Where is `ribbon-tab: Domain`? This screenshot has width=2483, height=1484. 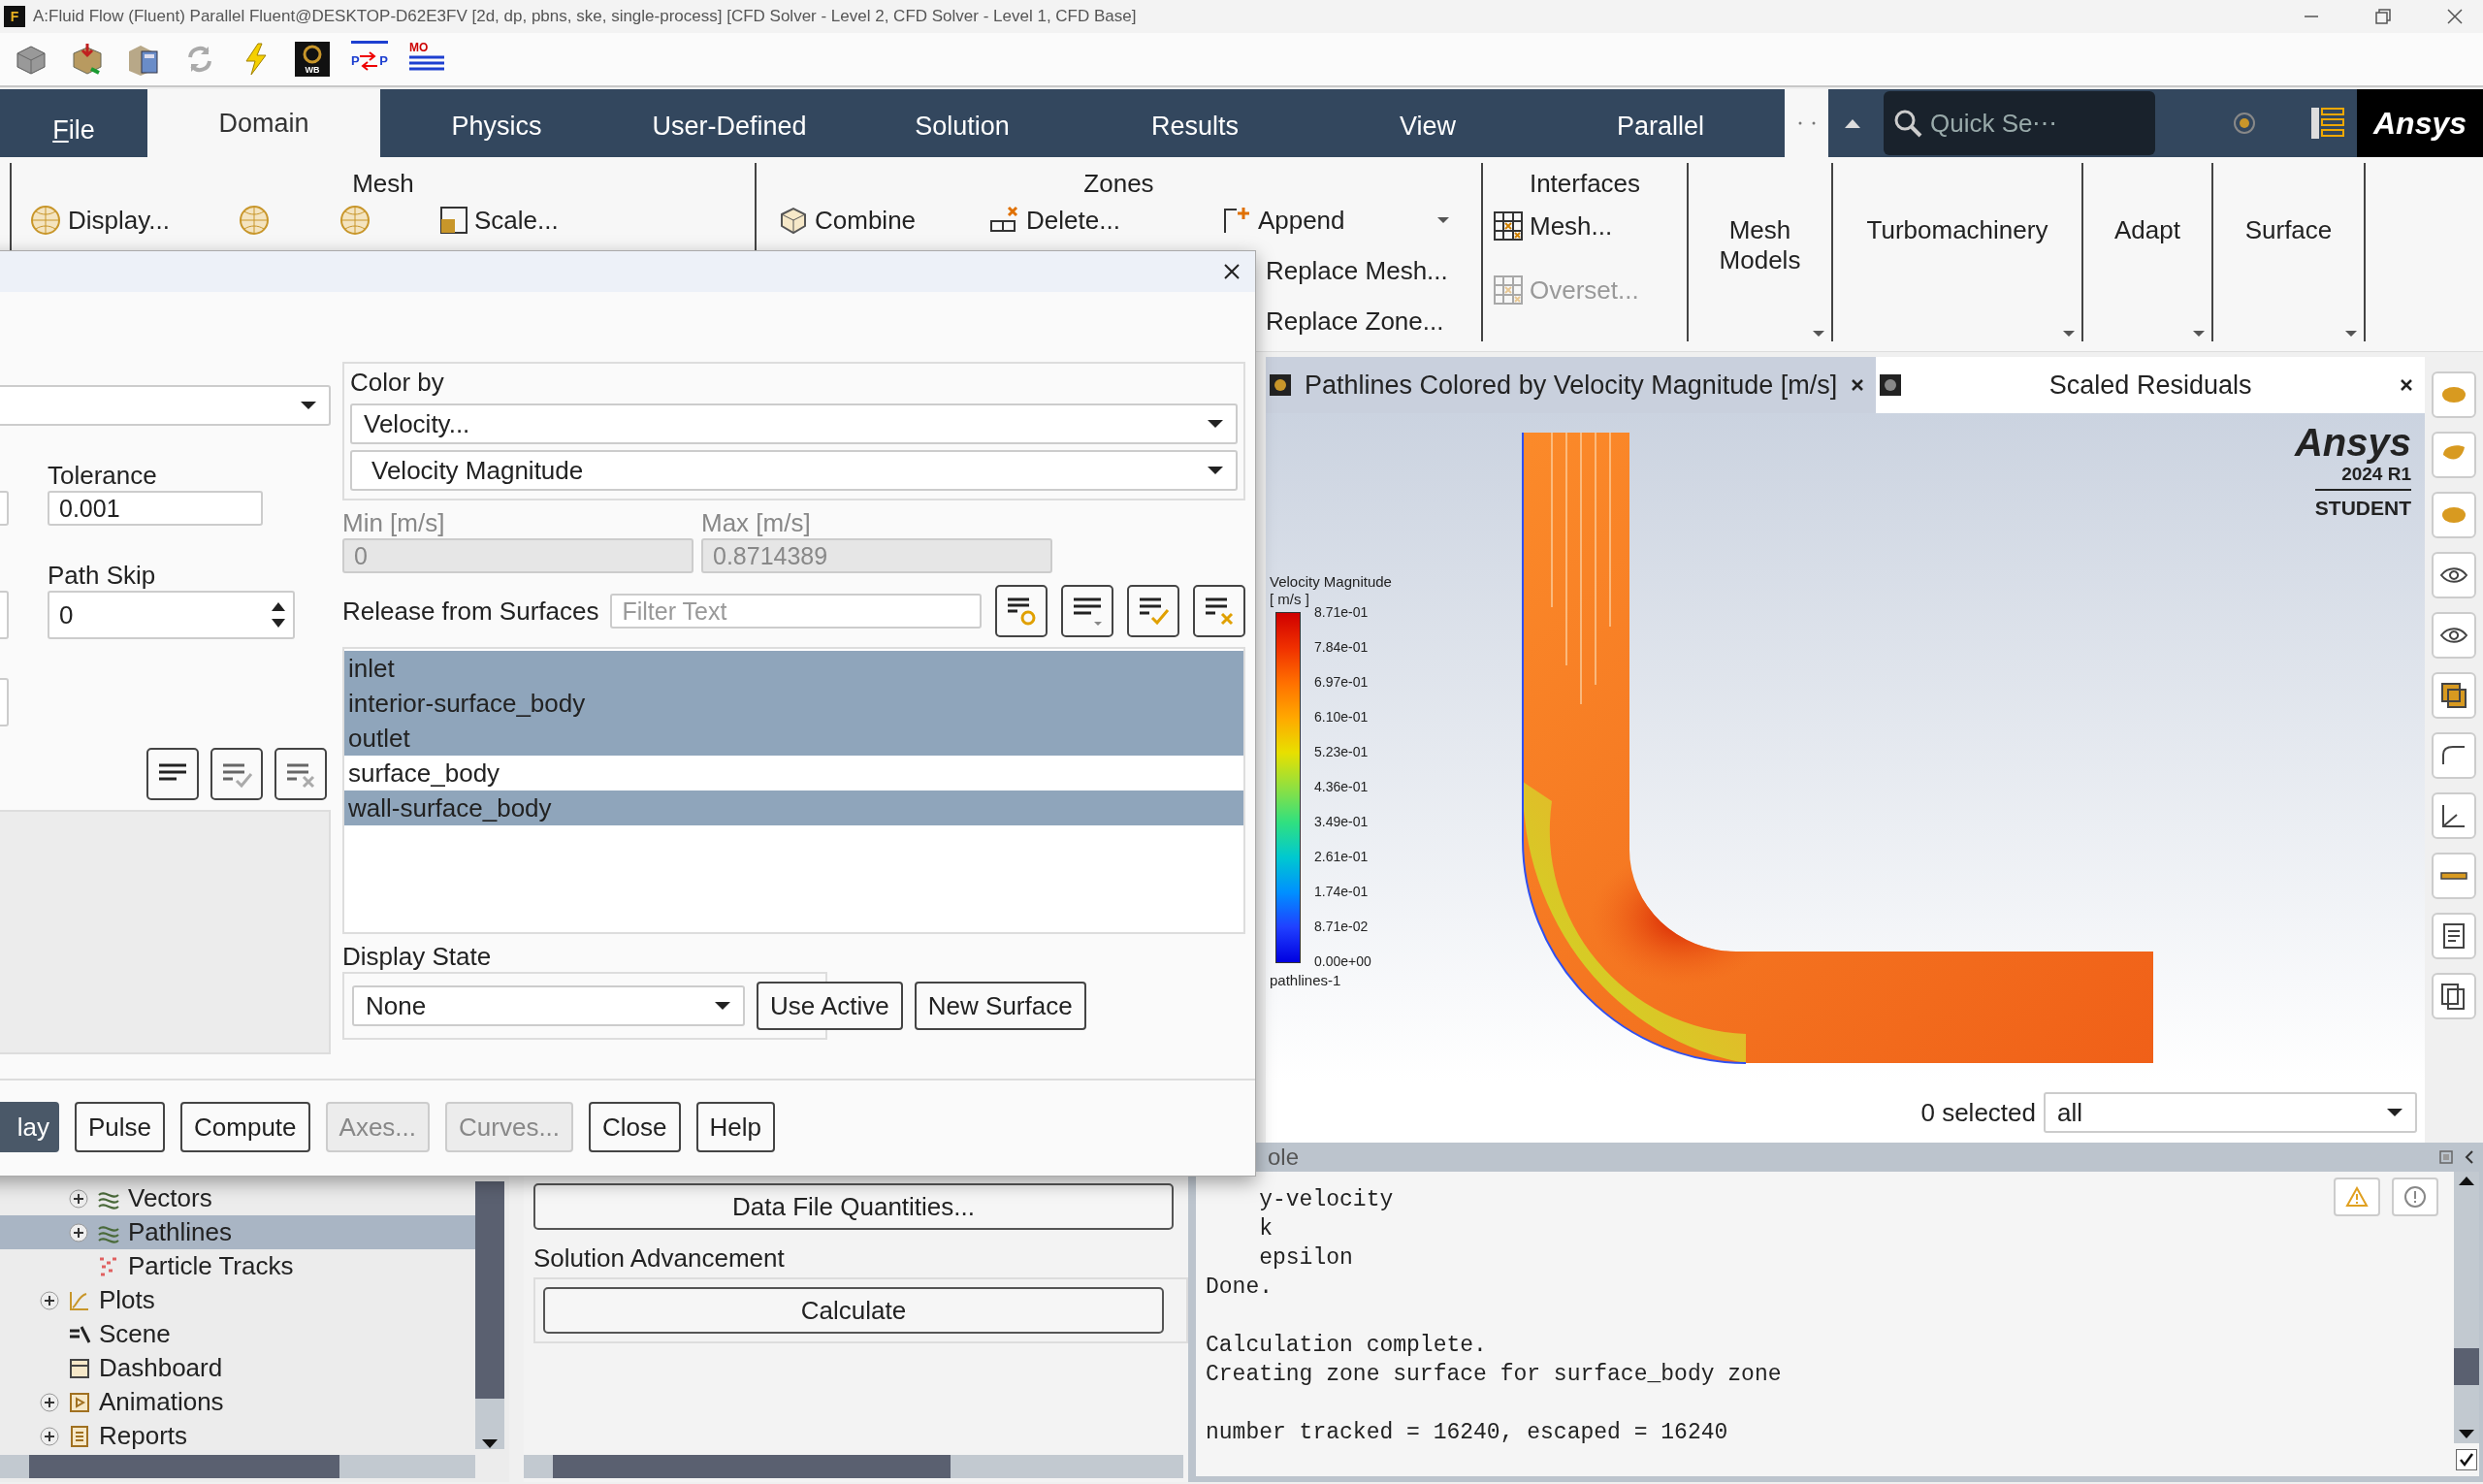 ribbon-tab: Domain is located at coordinates (264, 123).